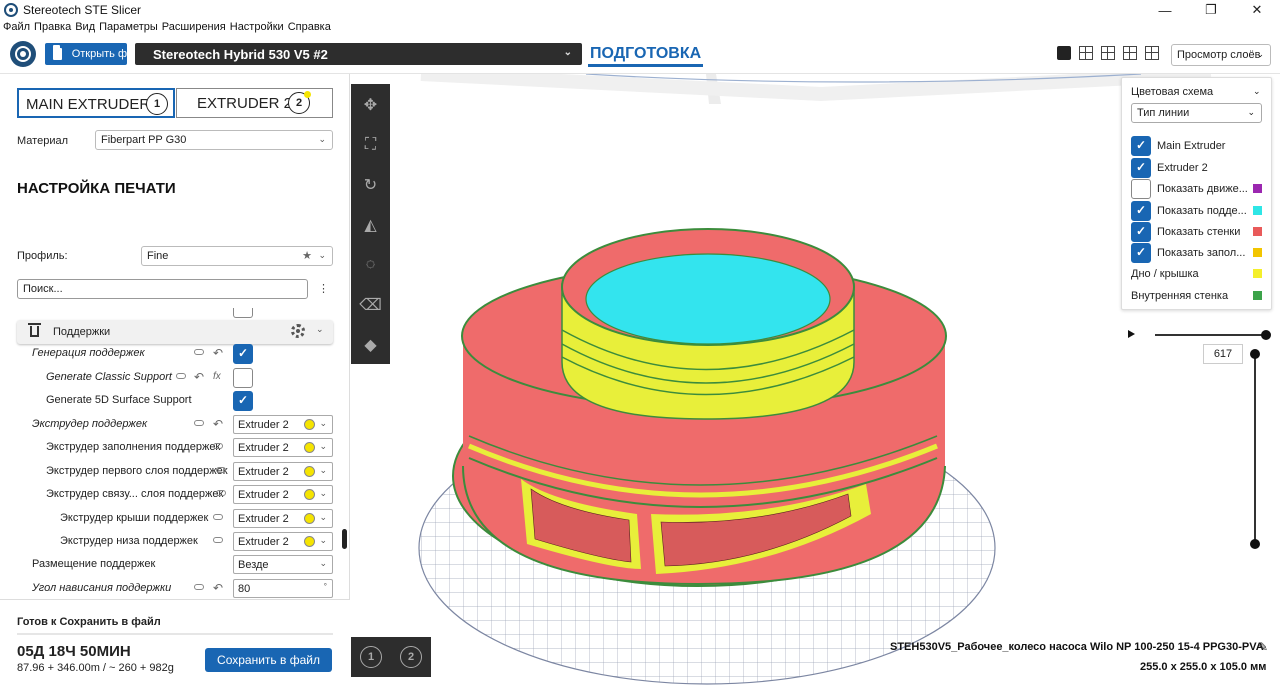 Image resolution: width=1280 pixels, height=685 pixels. I want to click on menu-parameters: Параметры, so click(128, 27).